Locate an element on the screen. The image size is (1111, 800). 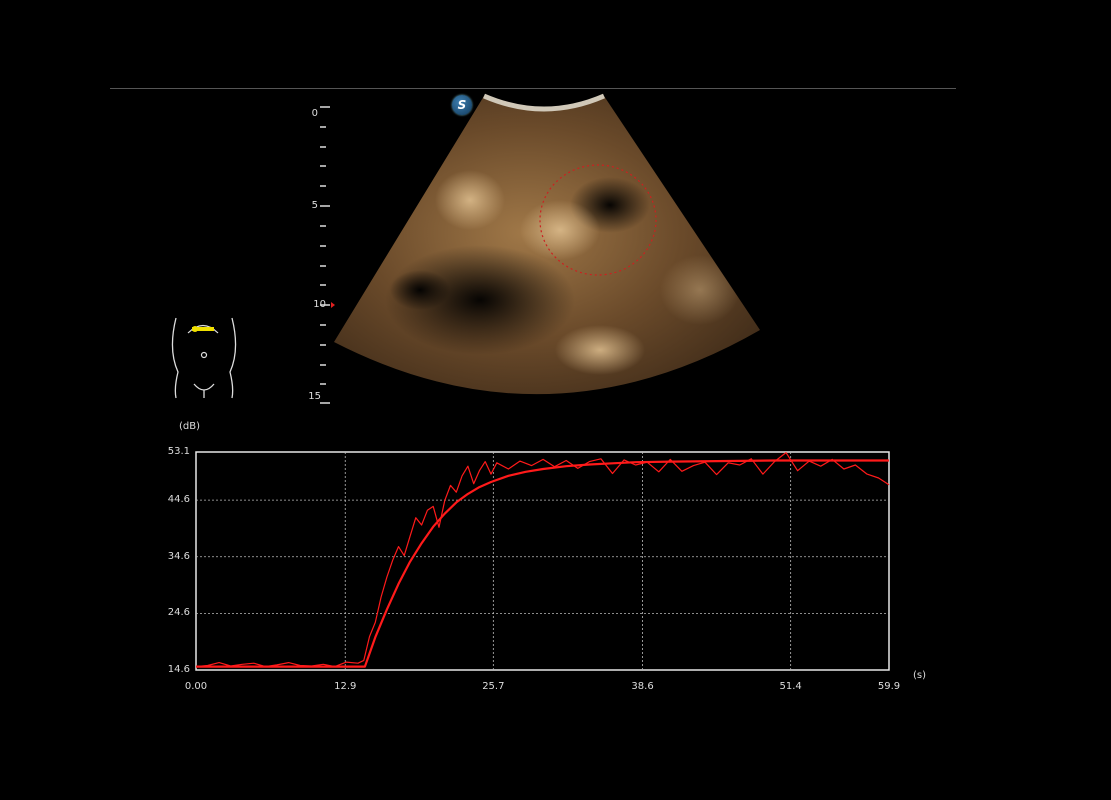
y-tick-label: 24.6 is located at coordinates (178, 613).